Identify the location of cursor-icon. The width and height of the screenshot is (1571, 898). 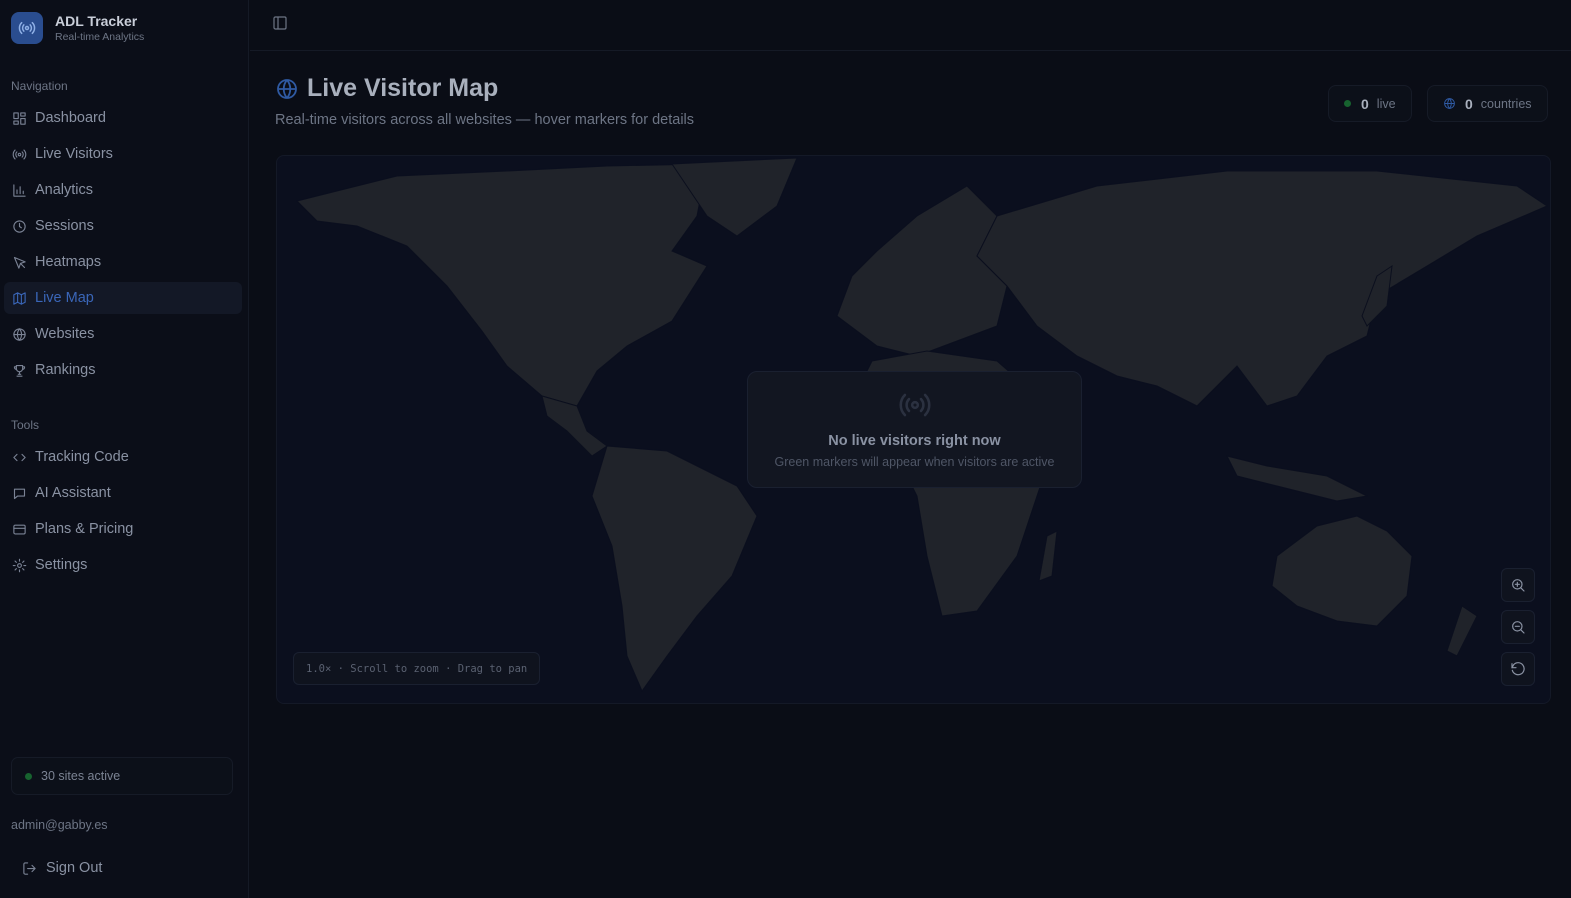
(19, 262).